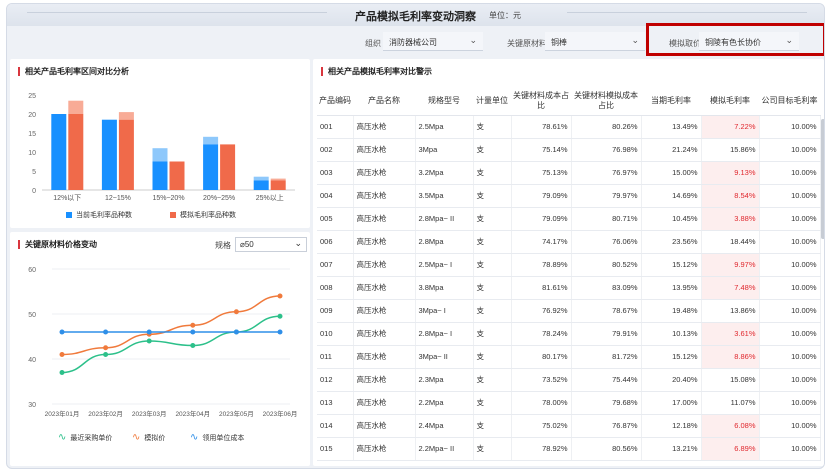 Image resolution: width=831 pixels, height=472 pixels. I want to click on table-cell: 15.12%, so click(671, 265).